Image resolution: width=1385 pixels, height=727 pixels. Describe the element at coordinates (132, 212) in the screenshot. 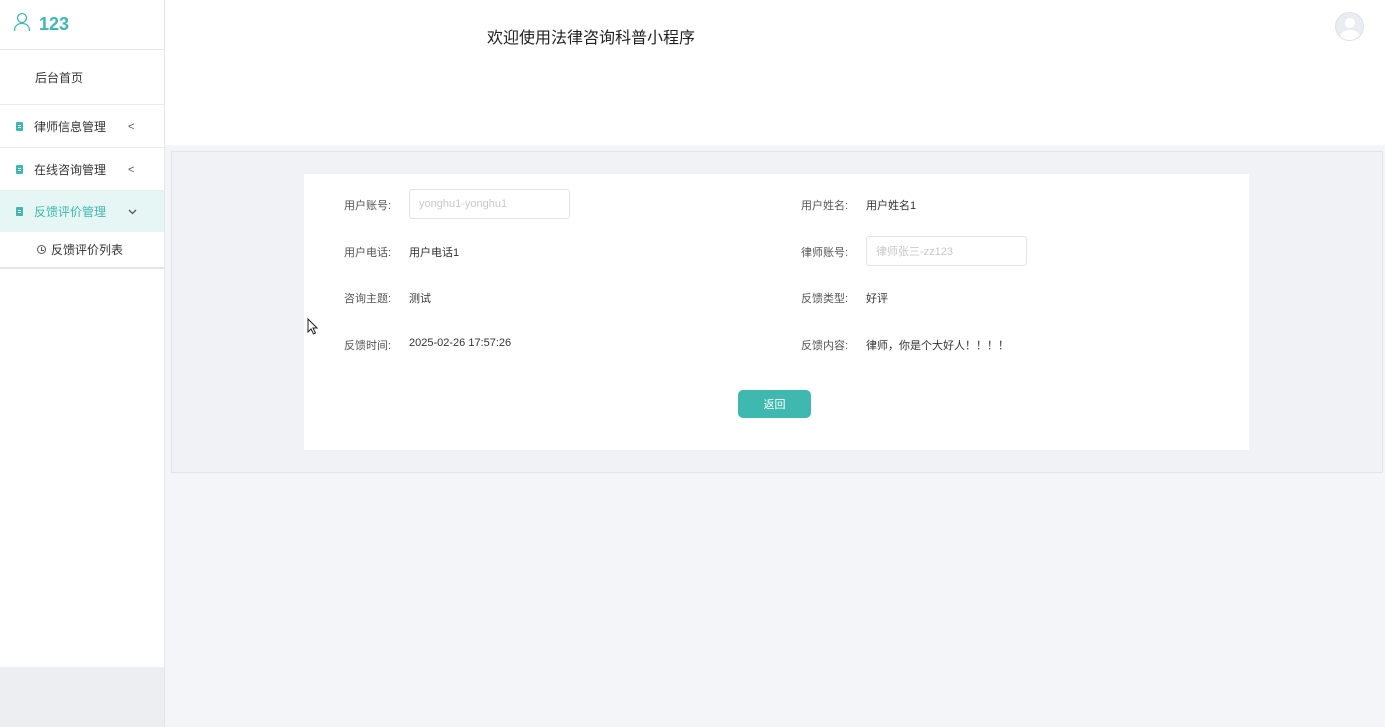

I see `chevron-down-icon` at that location.